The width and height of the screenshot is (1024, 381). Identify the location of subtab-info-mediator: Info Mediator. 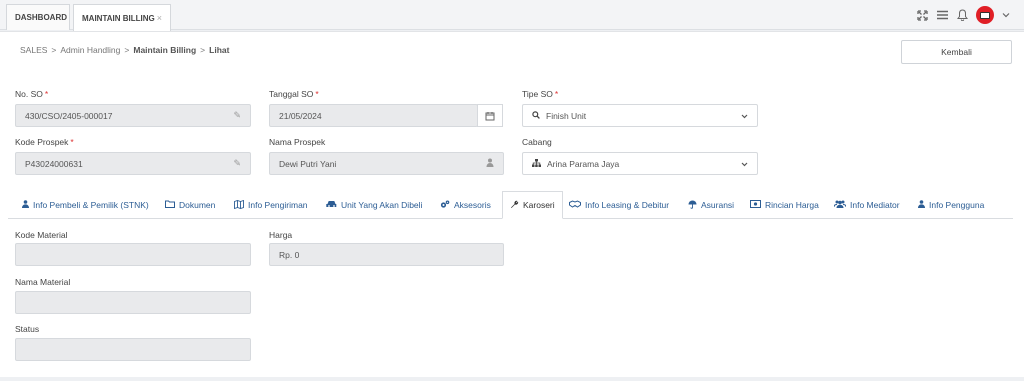
(866, 205).